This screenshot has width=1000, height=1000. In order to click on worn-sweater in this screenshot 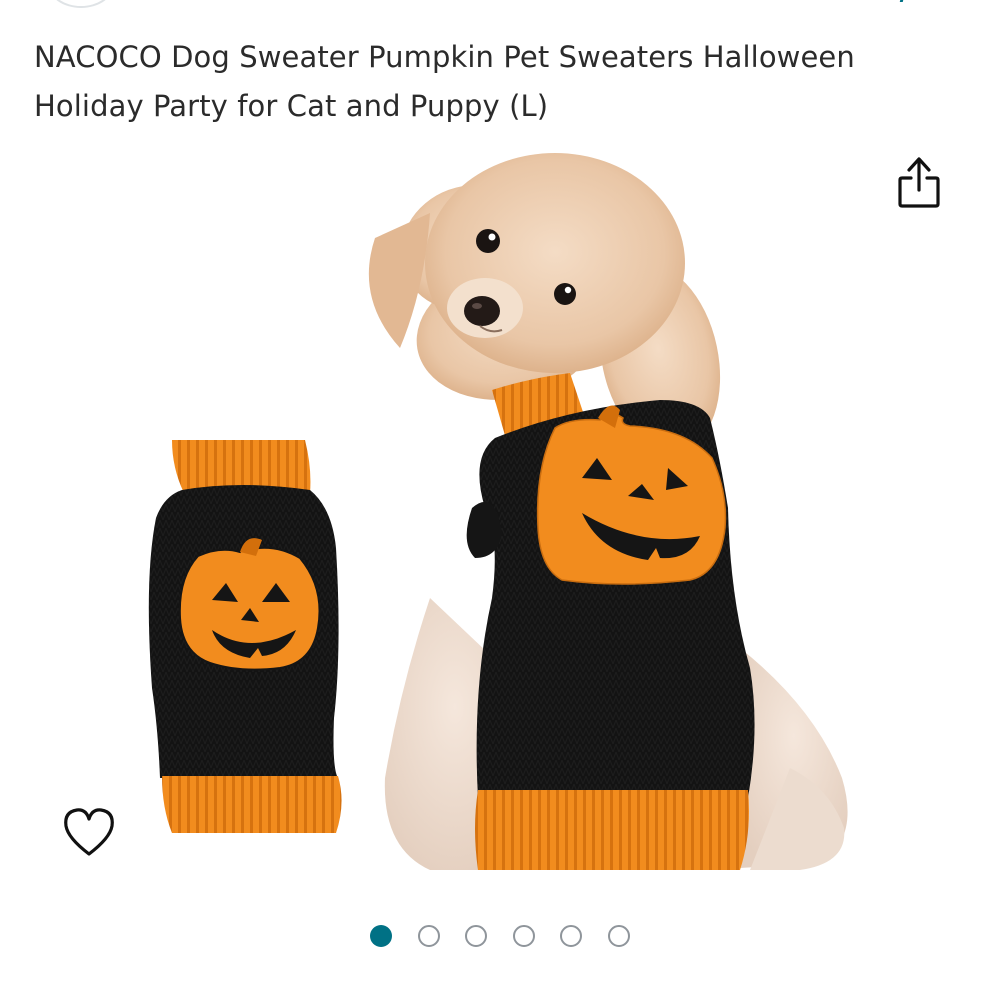, I will do `click(610, 621)`.